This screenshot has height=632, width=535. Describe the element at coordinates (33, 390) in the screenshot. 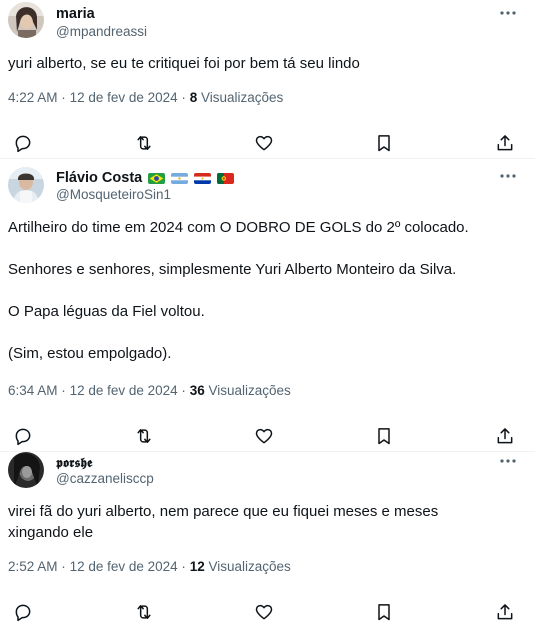

I see `tweet-time: 6:34 AM` at that location.